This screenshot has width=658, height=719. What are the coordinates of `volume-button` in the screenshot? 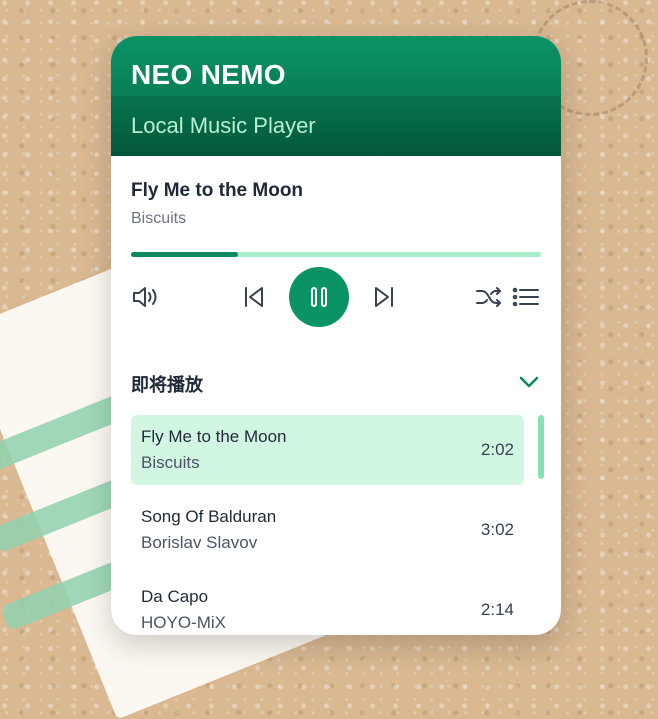 It's located at (146, 297).